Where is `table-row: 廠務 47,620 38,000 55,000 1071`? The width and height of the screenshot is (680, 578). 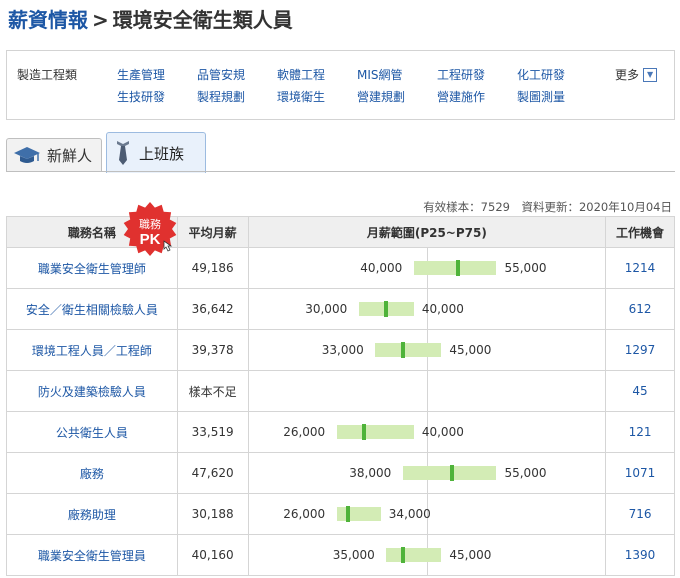 table-row: 廠務 47,620 38,000 55,000 1071 is located at coordinates (340, 473).